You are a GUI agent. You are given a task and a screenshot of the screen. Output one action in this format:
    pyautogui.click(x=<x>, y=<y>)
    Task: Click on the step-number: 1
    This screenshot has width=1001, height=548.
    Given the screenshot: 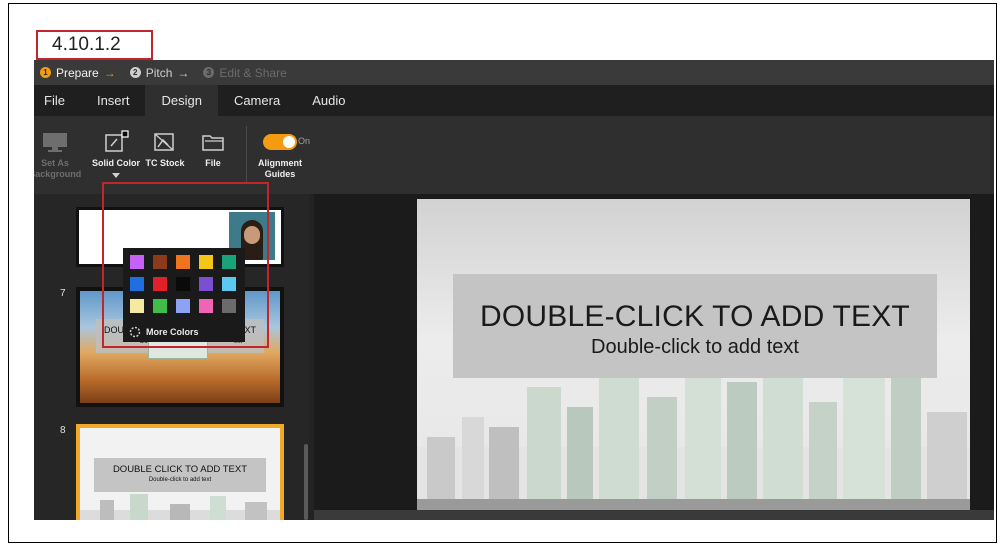 What is the action you would take?
    pyautogui.click(x=45, y=72)
    